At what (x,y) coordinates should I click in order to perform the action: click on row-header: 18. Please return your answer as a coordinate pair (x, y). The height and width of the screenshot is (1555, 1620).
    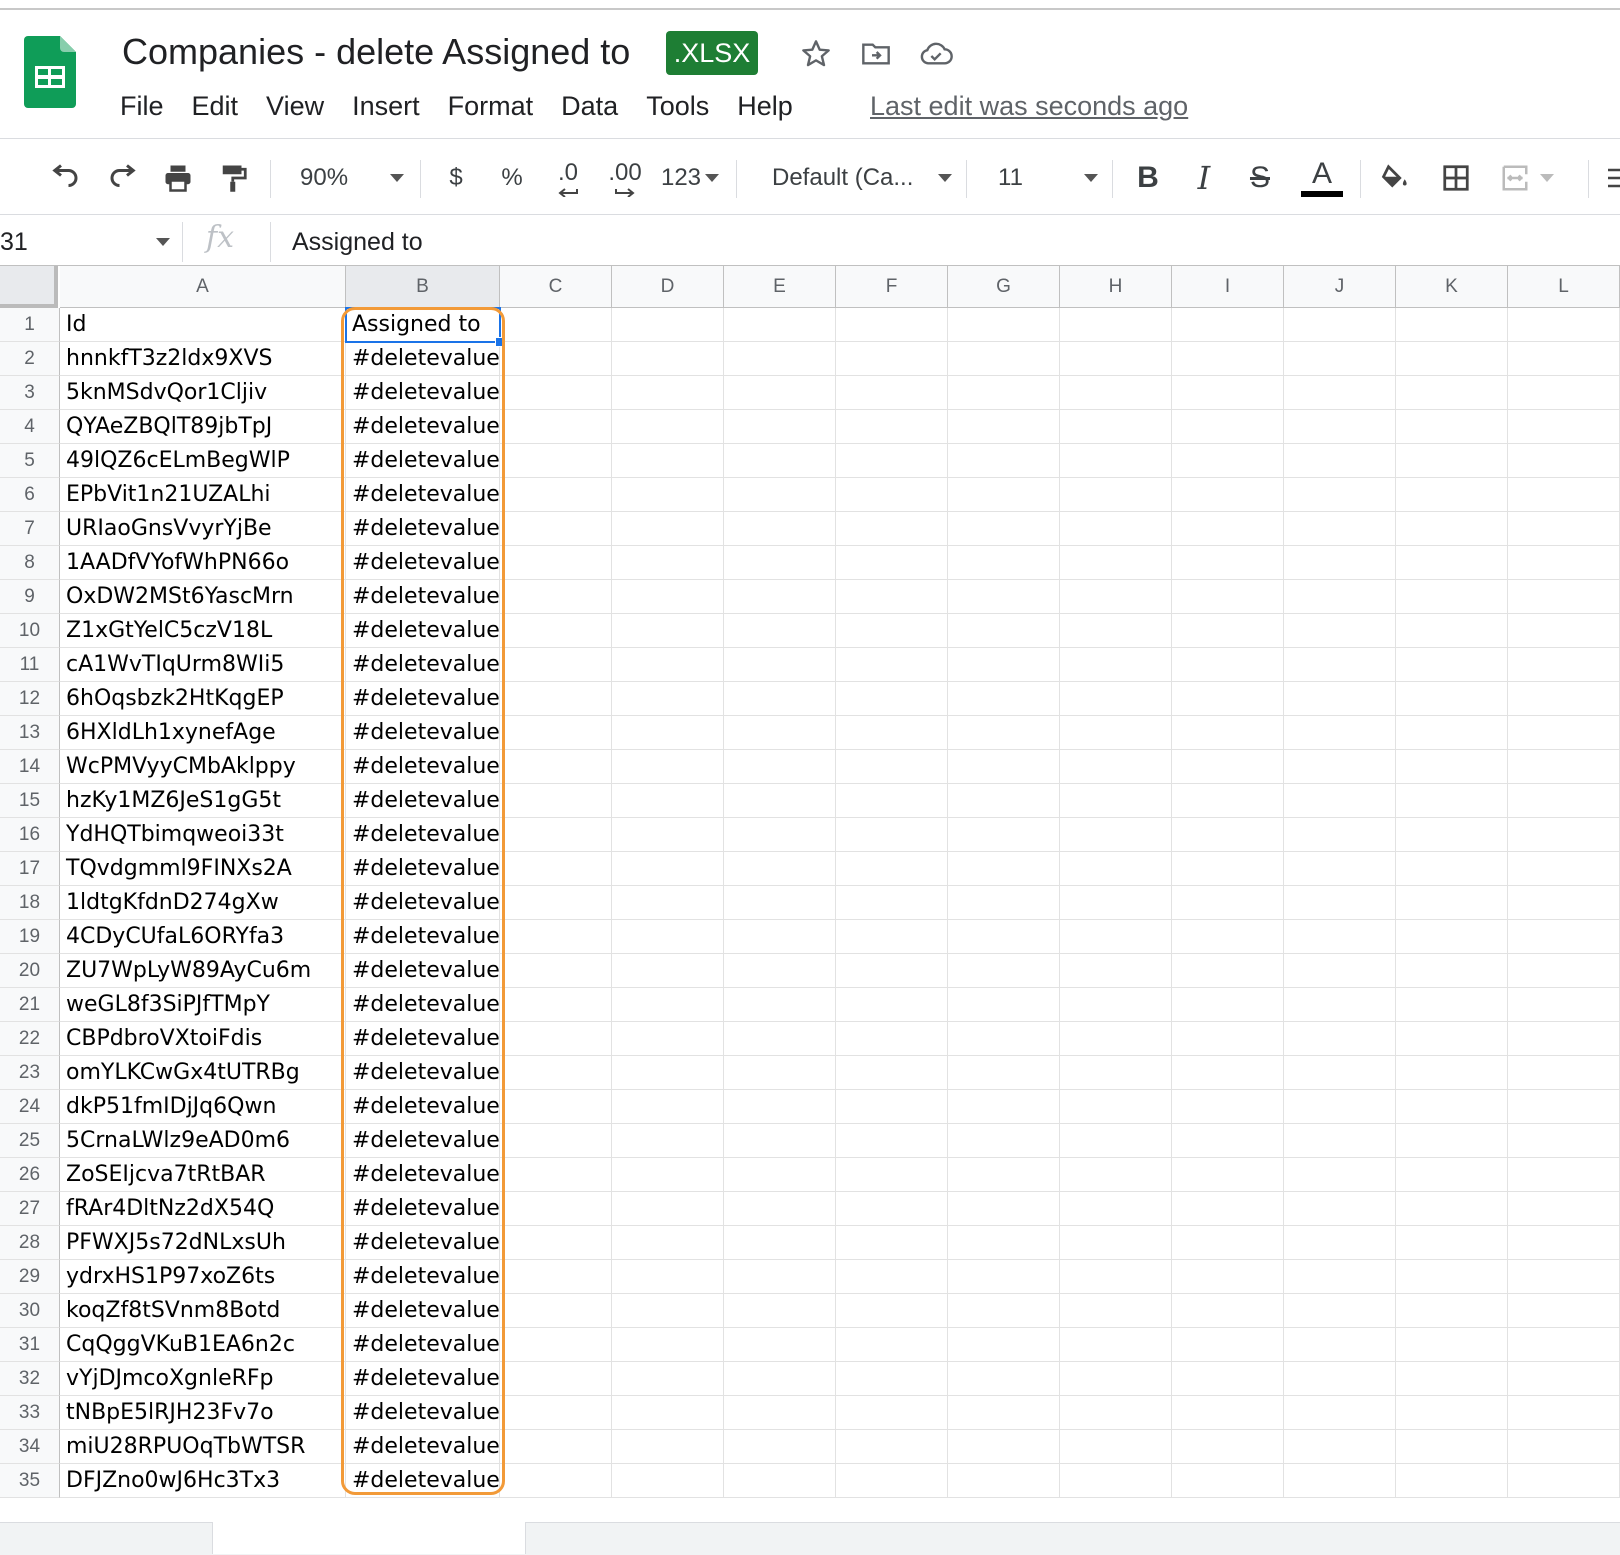
    Looking at the image, I should click on (30, 903).